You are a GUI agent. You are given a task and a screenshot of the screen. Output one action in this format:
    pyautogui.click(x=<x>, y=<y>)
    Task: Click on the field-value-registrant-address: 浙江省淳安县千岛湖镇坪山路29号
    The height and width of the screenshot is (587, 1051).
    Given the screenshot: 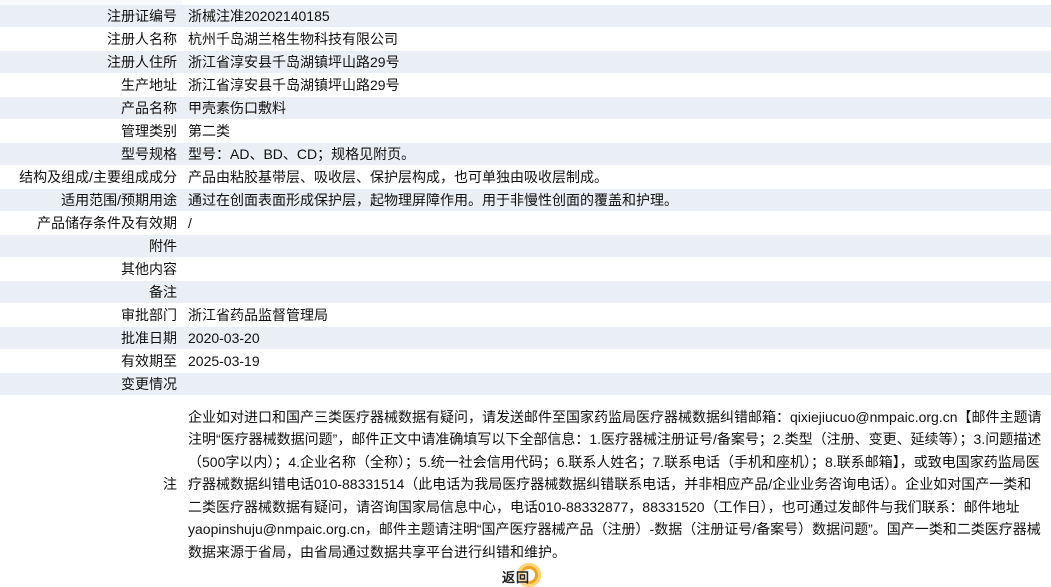 What is the action you would take?
    pyautogui.click(x=616, y=62)
    